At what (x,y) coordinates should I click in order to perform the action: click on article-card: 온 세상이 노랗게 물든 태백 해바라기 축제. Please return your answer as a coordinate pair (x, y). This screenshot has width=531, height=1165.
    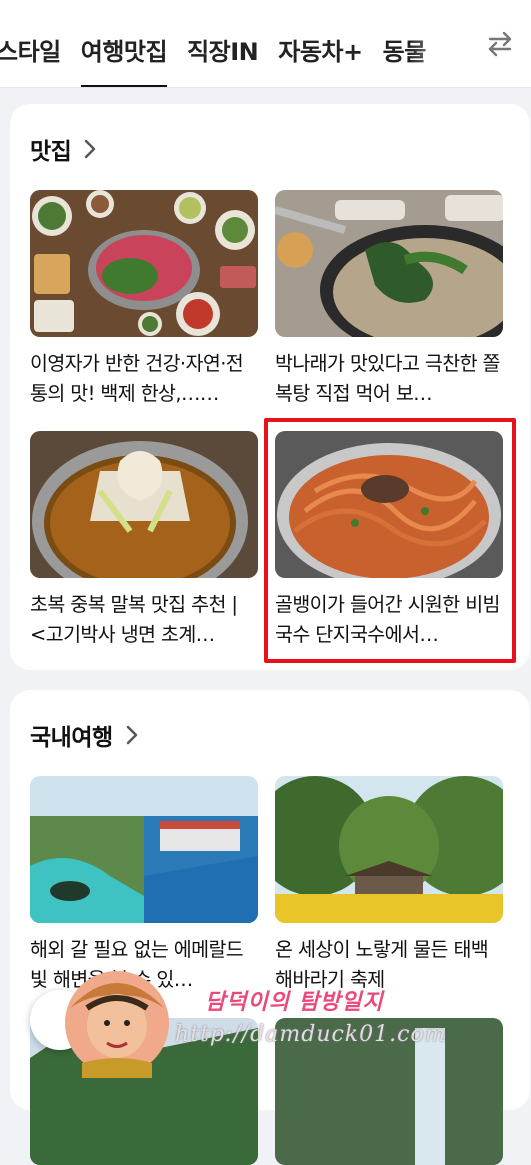
    Looking at the image, I should click on (389, 885).